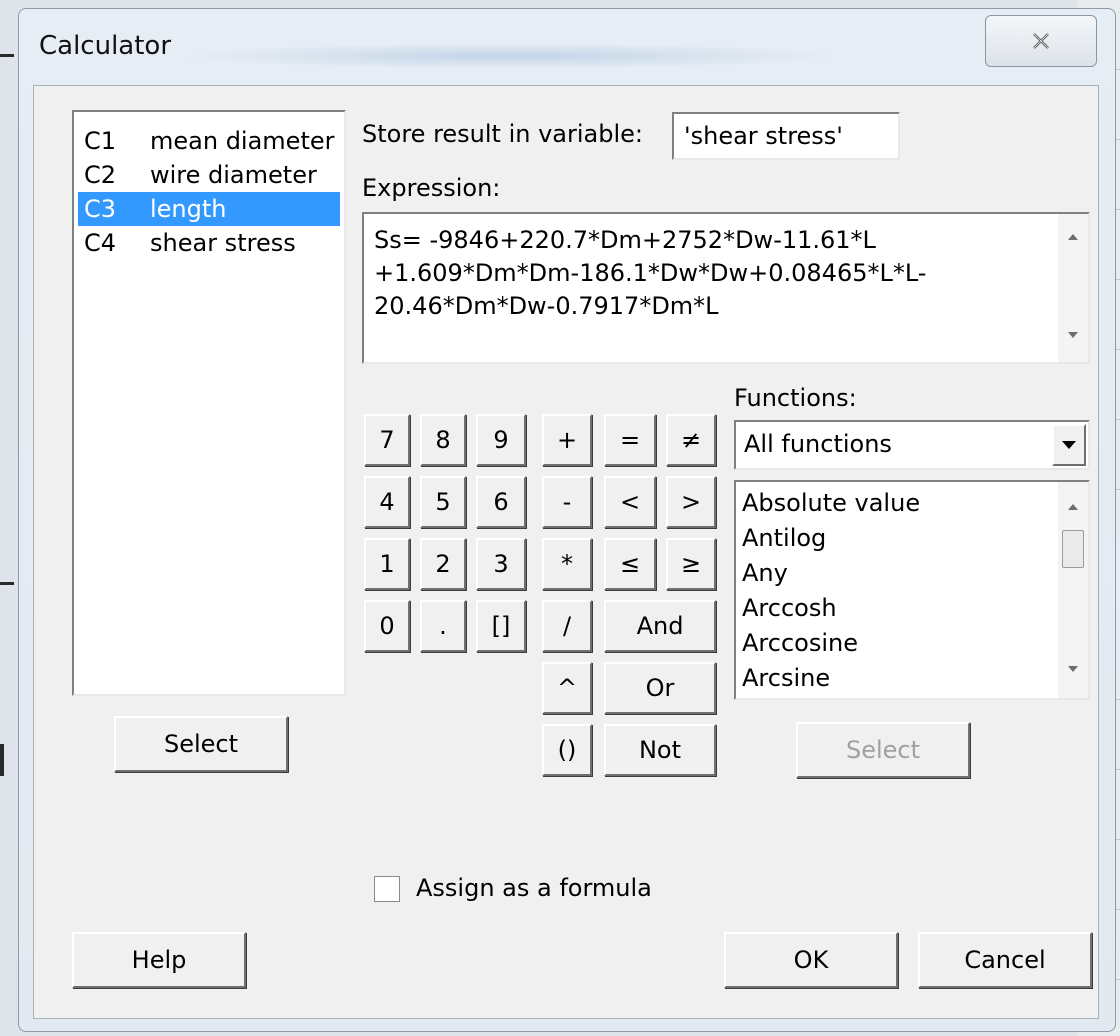 Image resolution: width=1120 pixels, height=1036 pixels. Describe the element at coordinates (242, 141) in the screenshot. I see `variable-name: mean diameter` at that location.